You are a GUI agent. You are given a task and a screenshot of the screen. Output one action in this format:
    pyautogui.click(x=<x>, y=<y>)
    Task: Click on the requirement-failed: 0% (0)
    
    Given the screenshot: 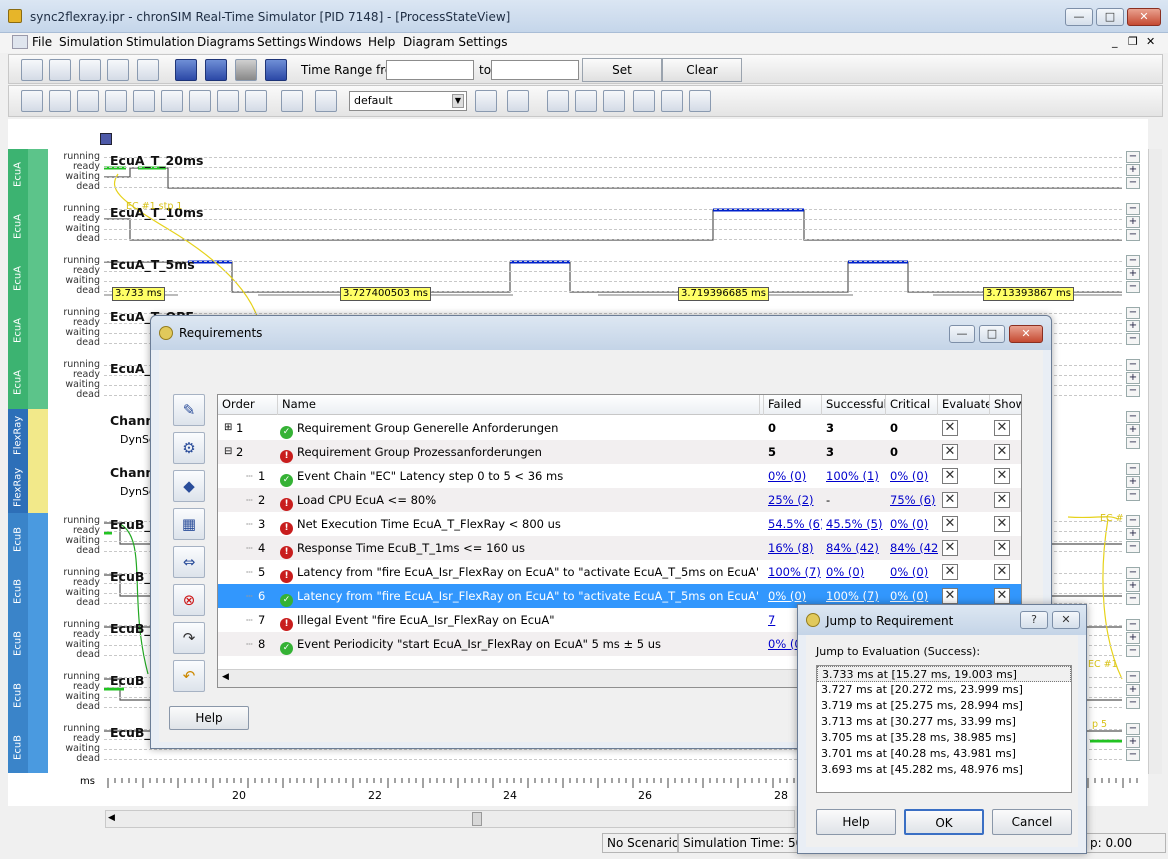 What is the action you would take?
    pyautogui.click(x=795, y=476)
    